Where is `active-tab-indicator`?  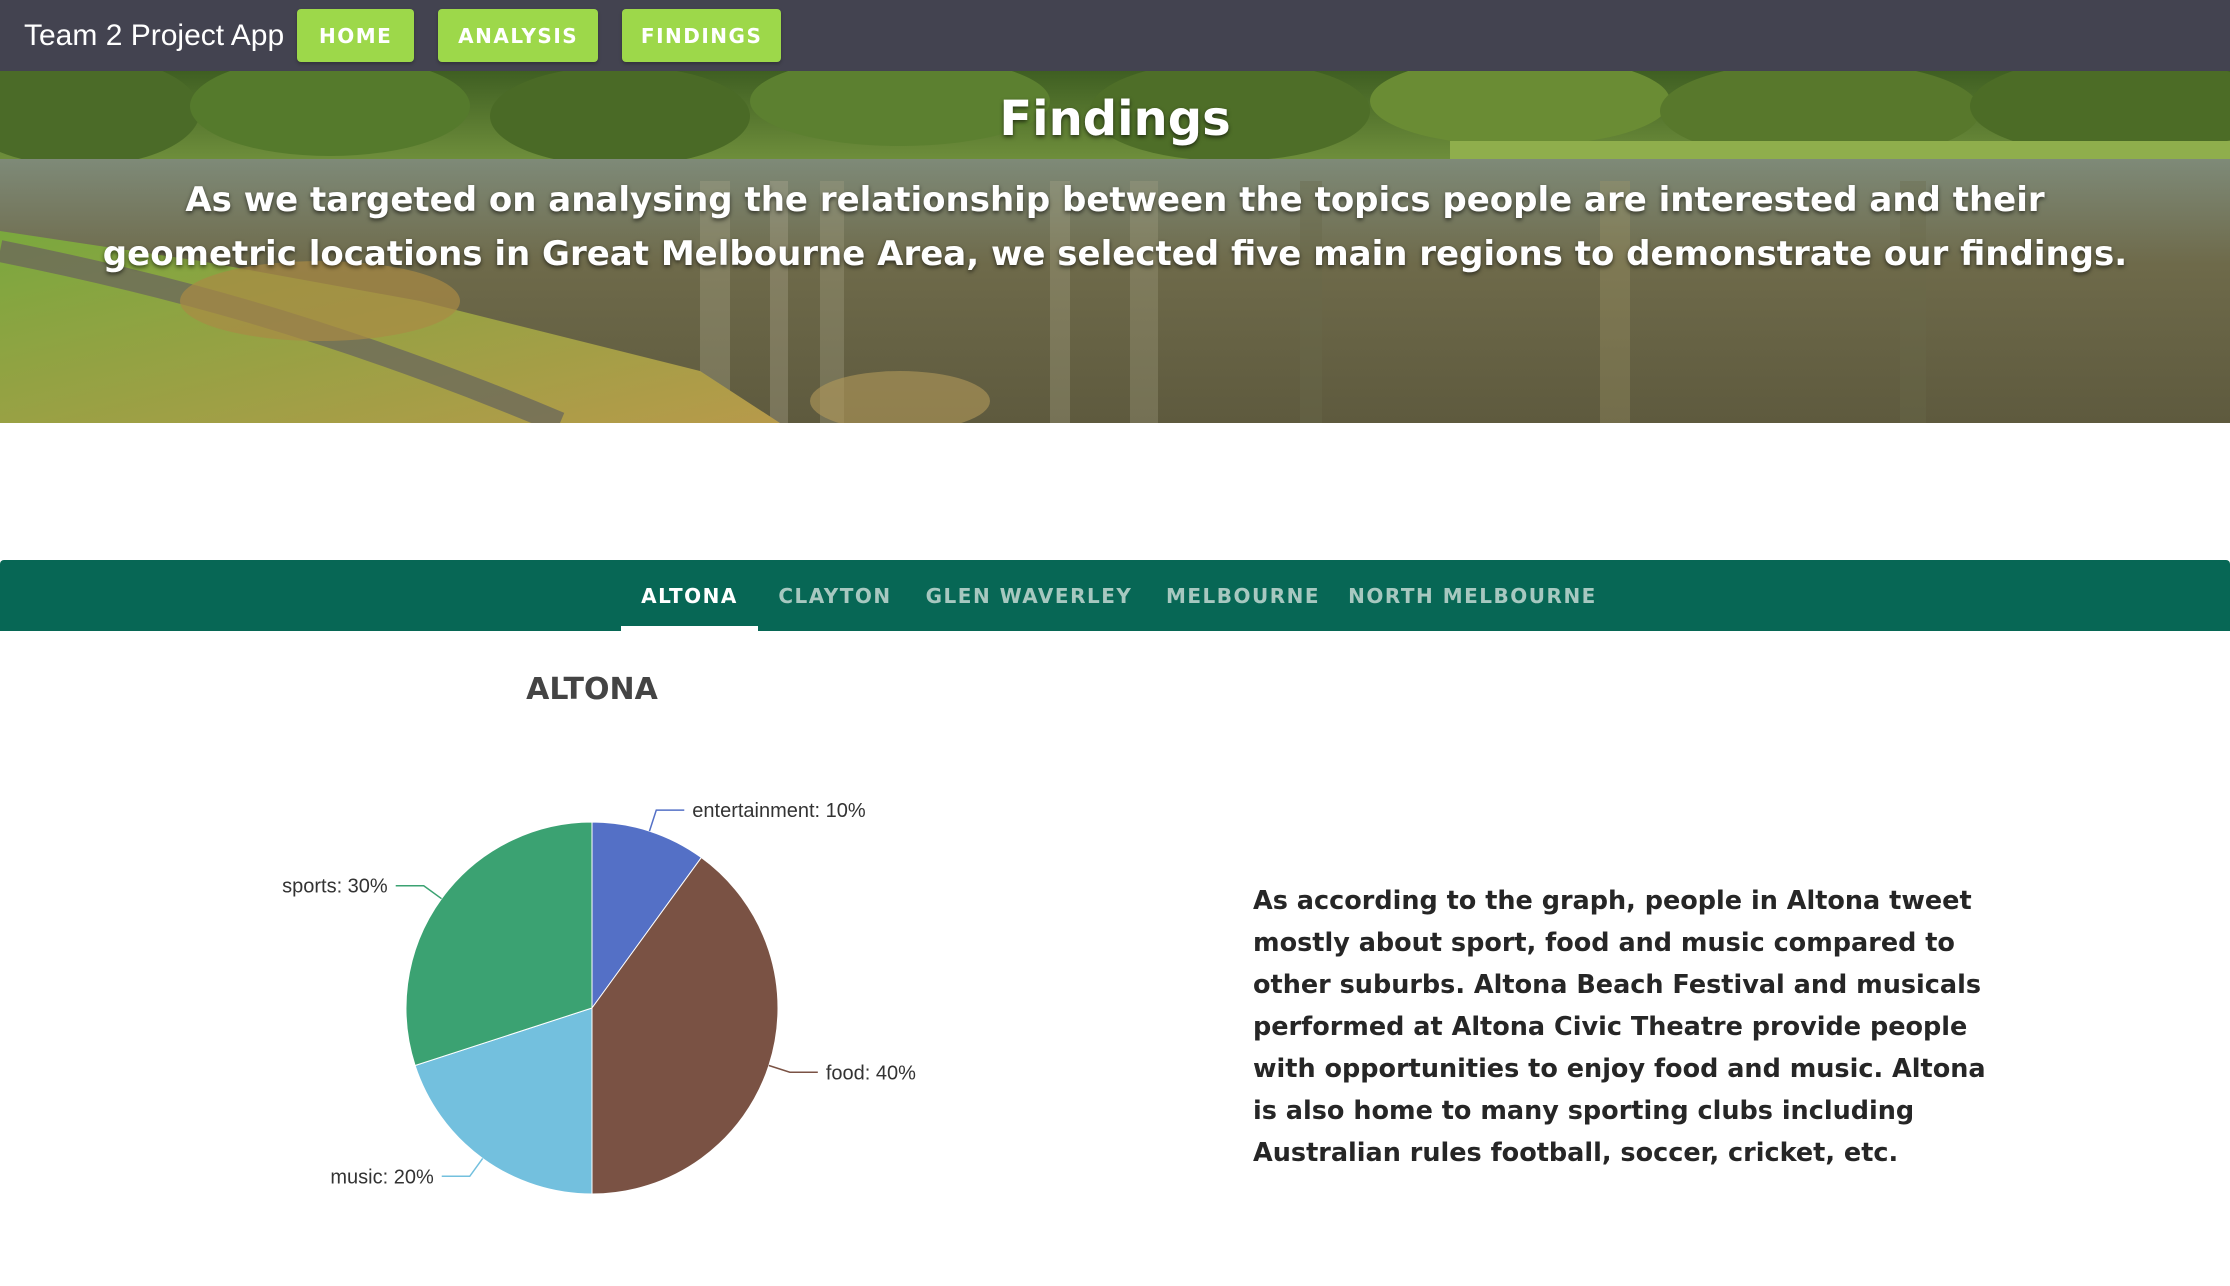
active-tab-indicator is located at coordinates (689, 628).